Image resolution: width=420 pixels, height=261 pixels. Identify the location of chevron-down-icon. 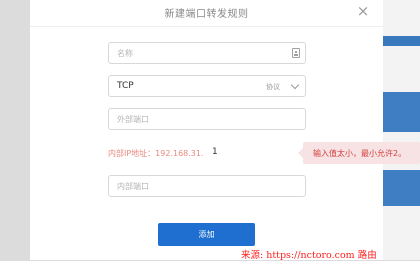
(295, 85).